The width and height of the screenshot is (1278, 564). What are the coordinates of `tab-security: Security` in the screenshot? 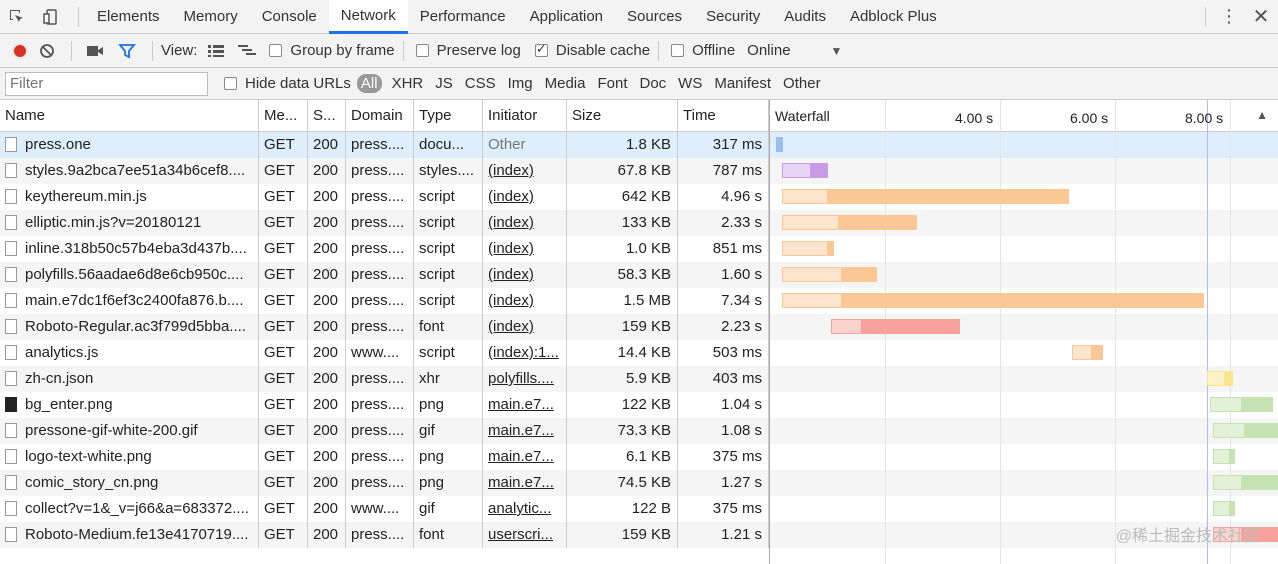 It's located at (733, 17).